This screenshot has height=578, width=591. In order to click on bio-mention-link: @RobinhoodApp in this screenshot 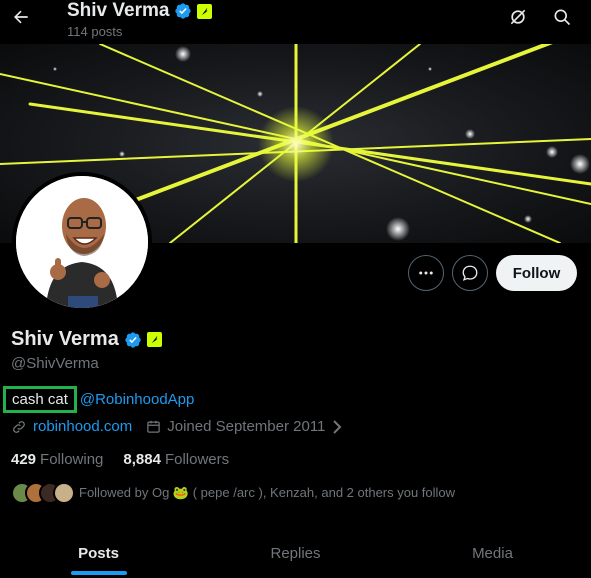, I will do `click(137, 399)`.